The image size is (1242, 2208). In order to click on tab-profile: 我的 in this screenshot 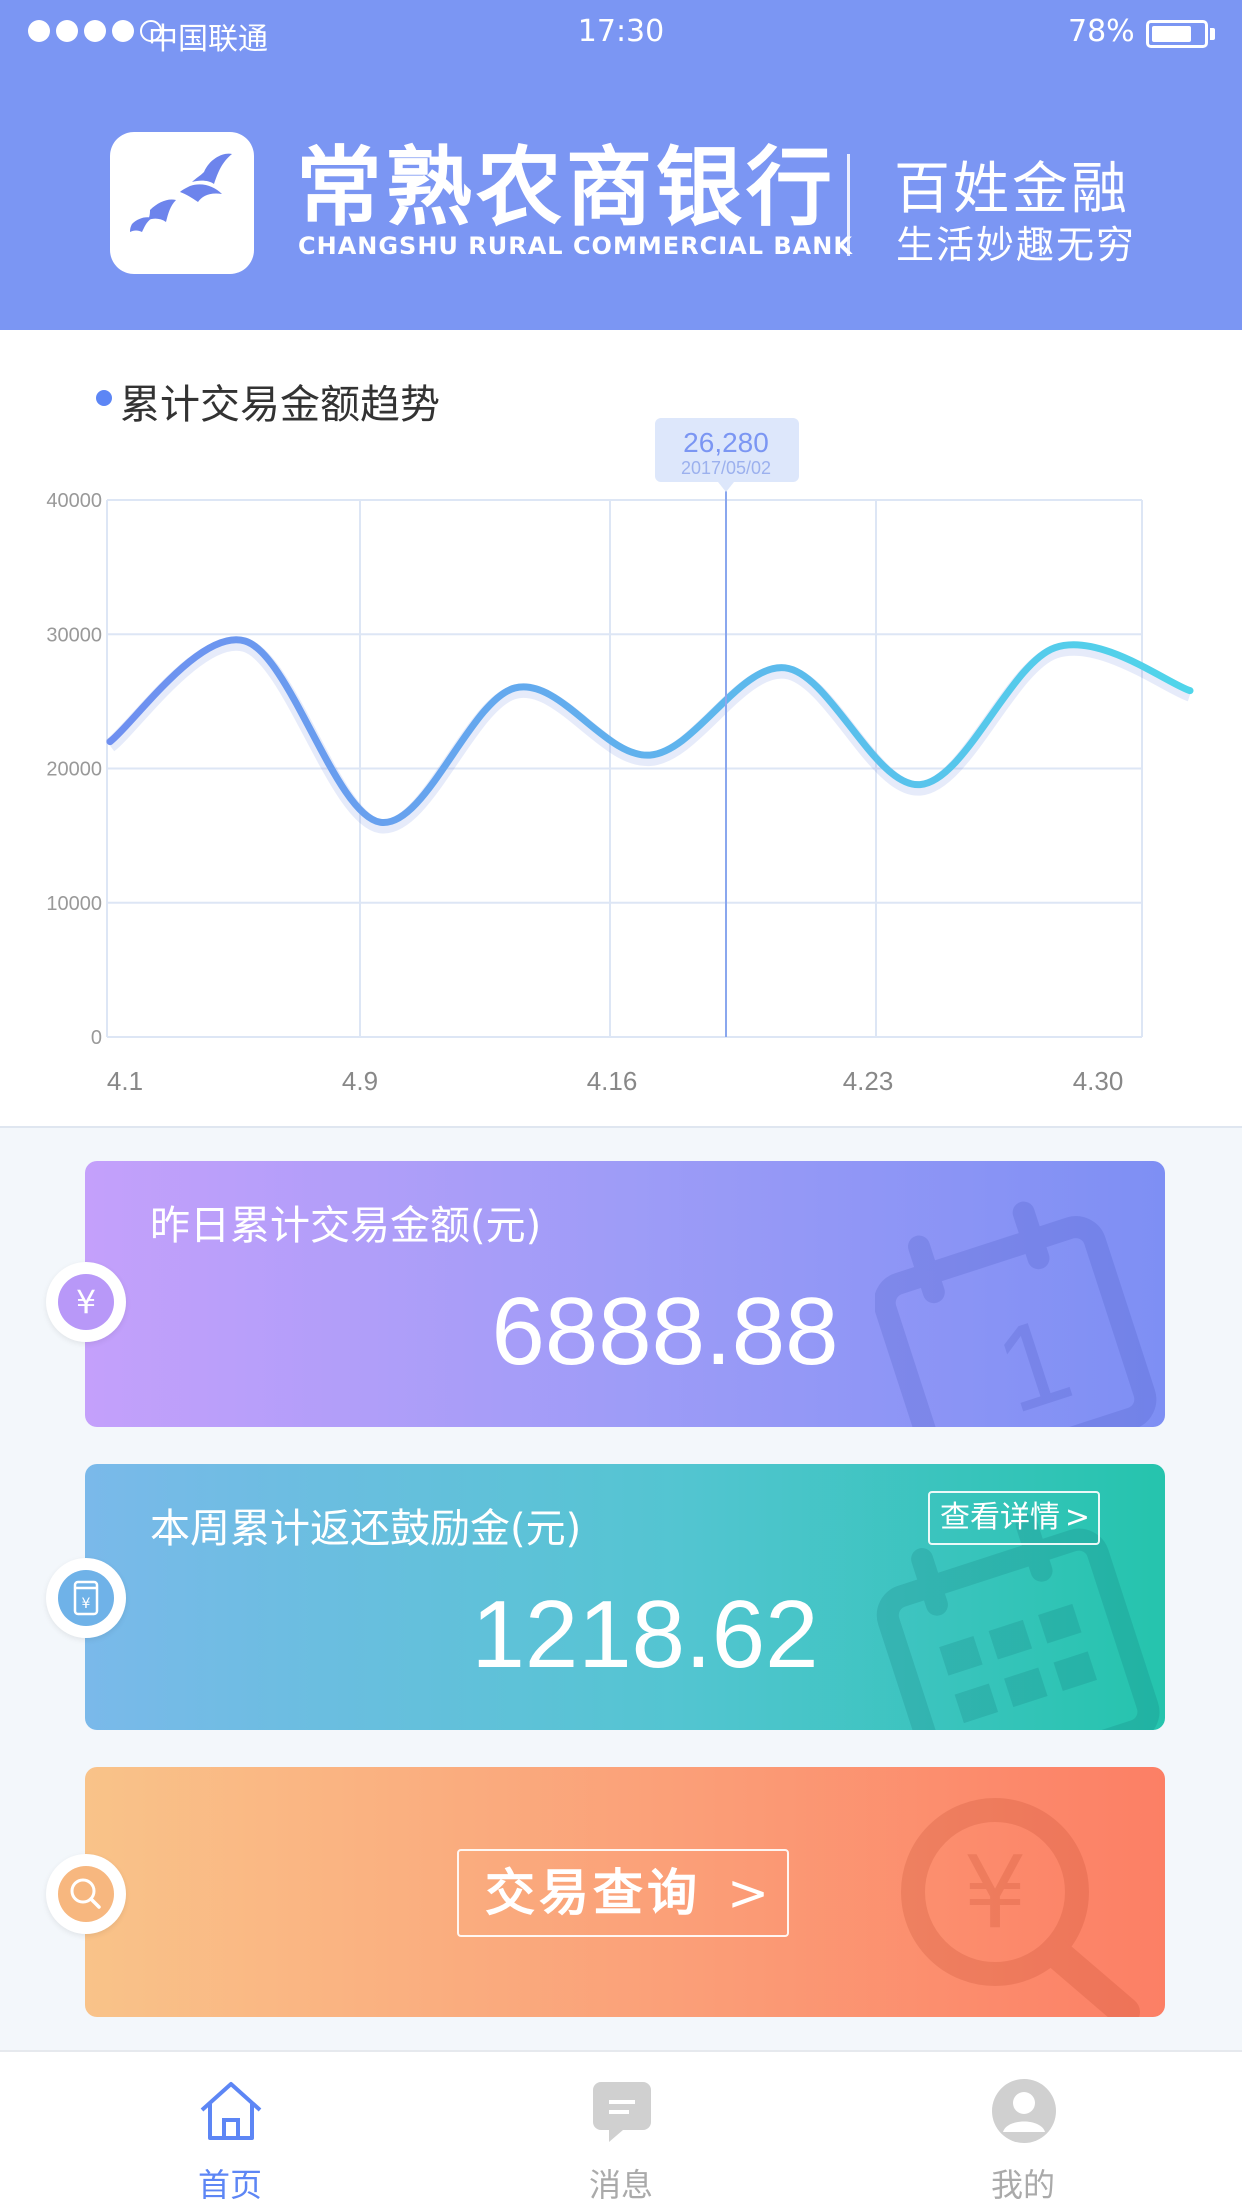, I will do `click(1023, 2130)`.